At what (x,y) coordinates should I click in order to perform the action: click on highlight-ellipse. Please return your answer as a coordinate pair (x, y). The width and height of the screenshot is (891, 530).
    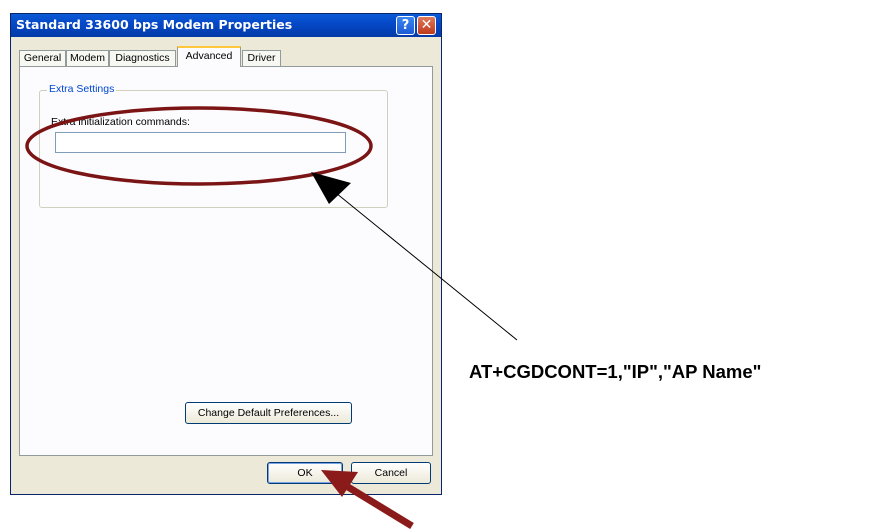
    Looking at the image, I should click on (199, 146).